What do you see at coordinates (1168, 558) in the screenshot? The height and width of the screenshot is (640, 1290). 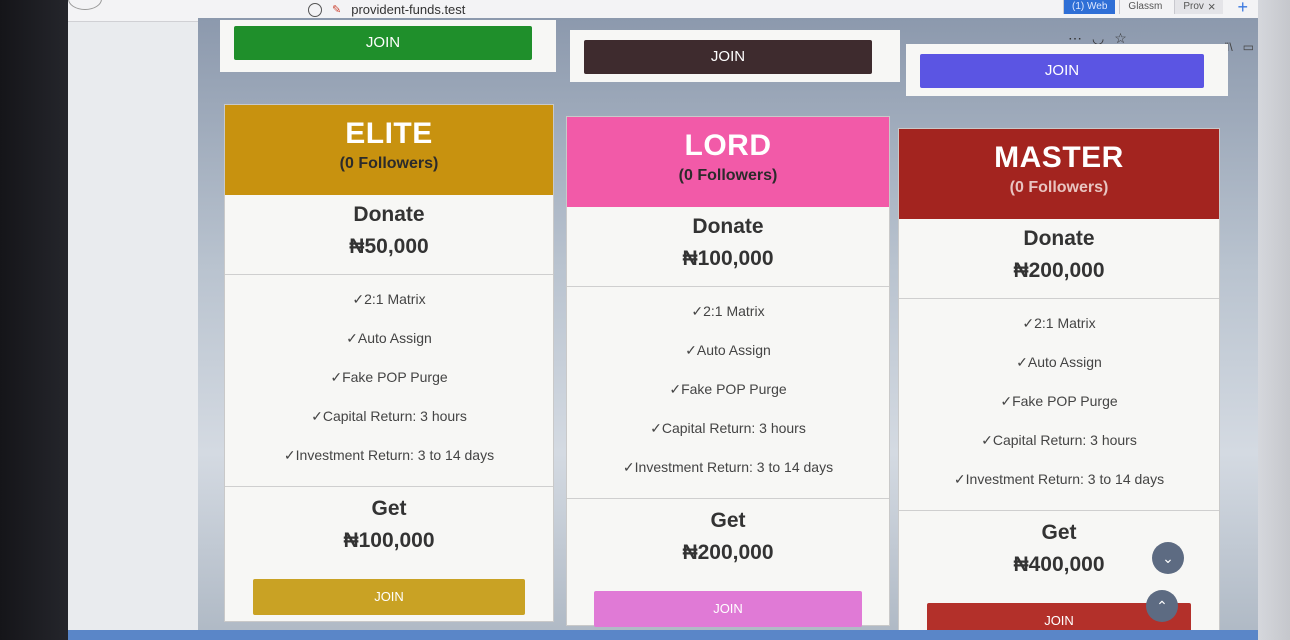 I see `scroll-down-button: ⌄` at bounding box center [1168, 558].